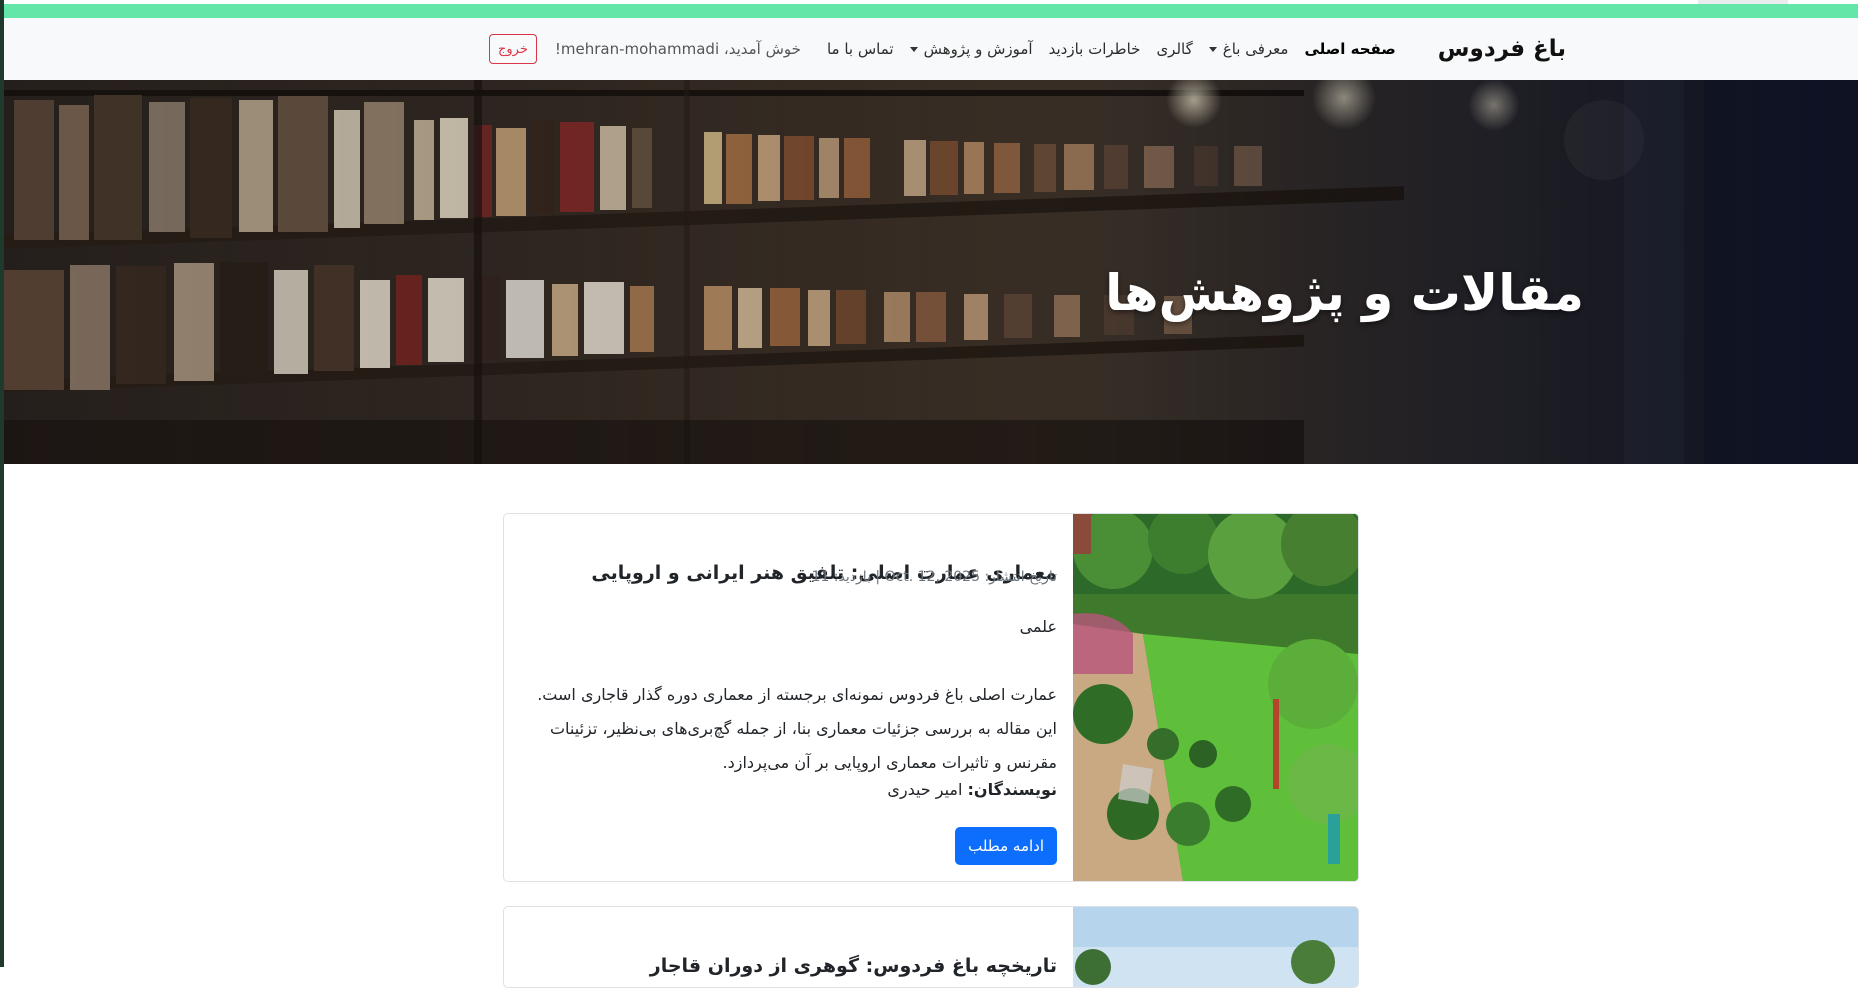 Image resolution: width=1858 pixels, height=988 pixels. Describe the element at coordinates (971, 49) in the screenshot. I see `nav-item-education-research: آموزش و پژوهش` at that location.